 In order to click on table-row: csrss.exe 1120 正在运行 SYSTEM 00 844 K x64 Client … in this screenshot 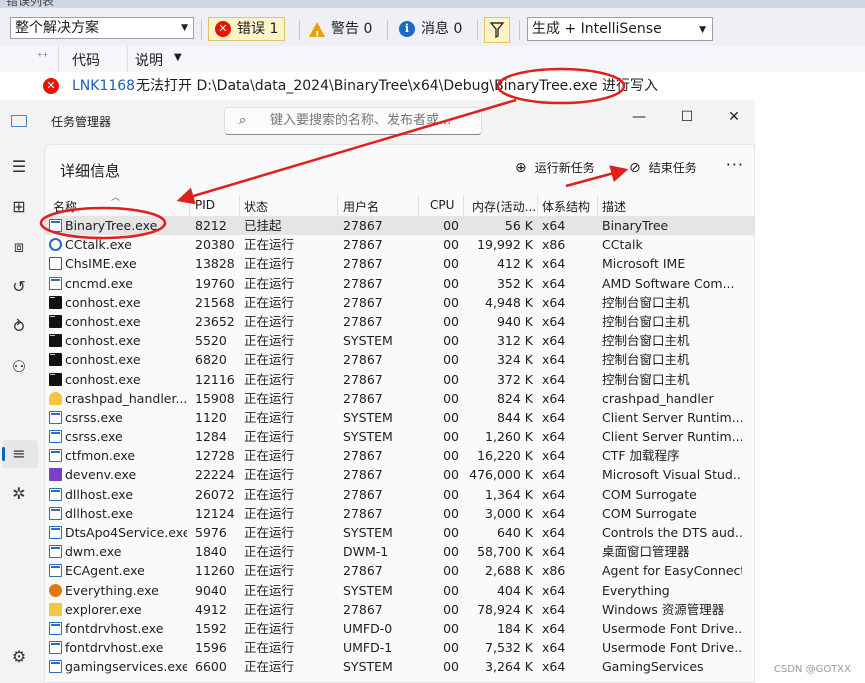, I will do `click(399, 417)`.